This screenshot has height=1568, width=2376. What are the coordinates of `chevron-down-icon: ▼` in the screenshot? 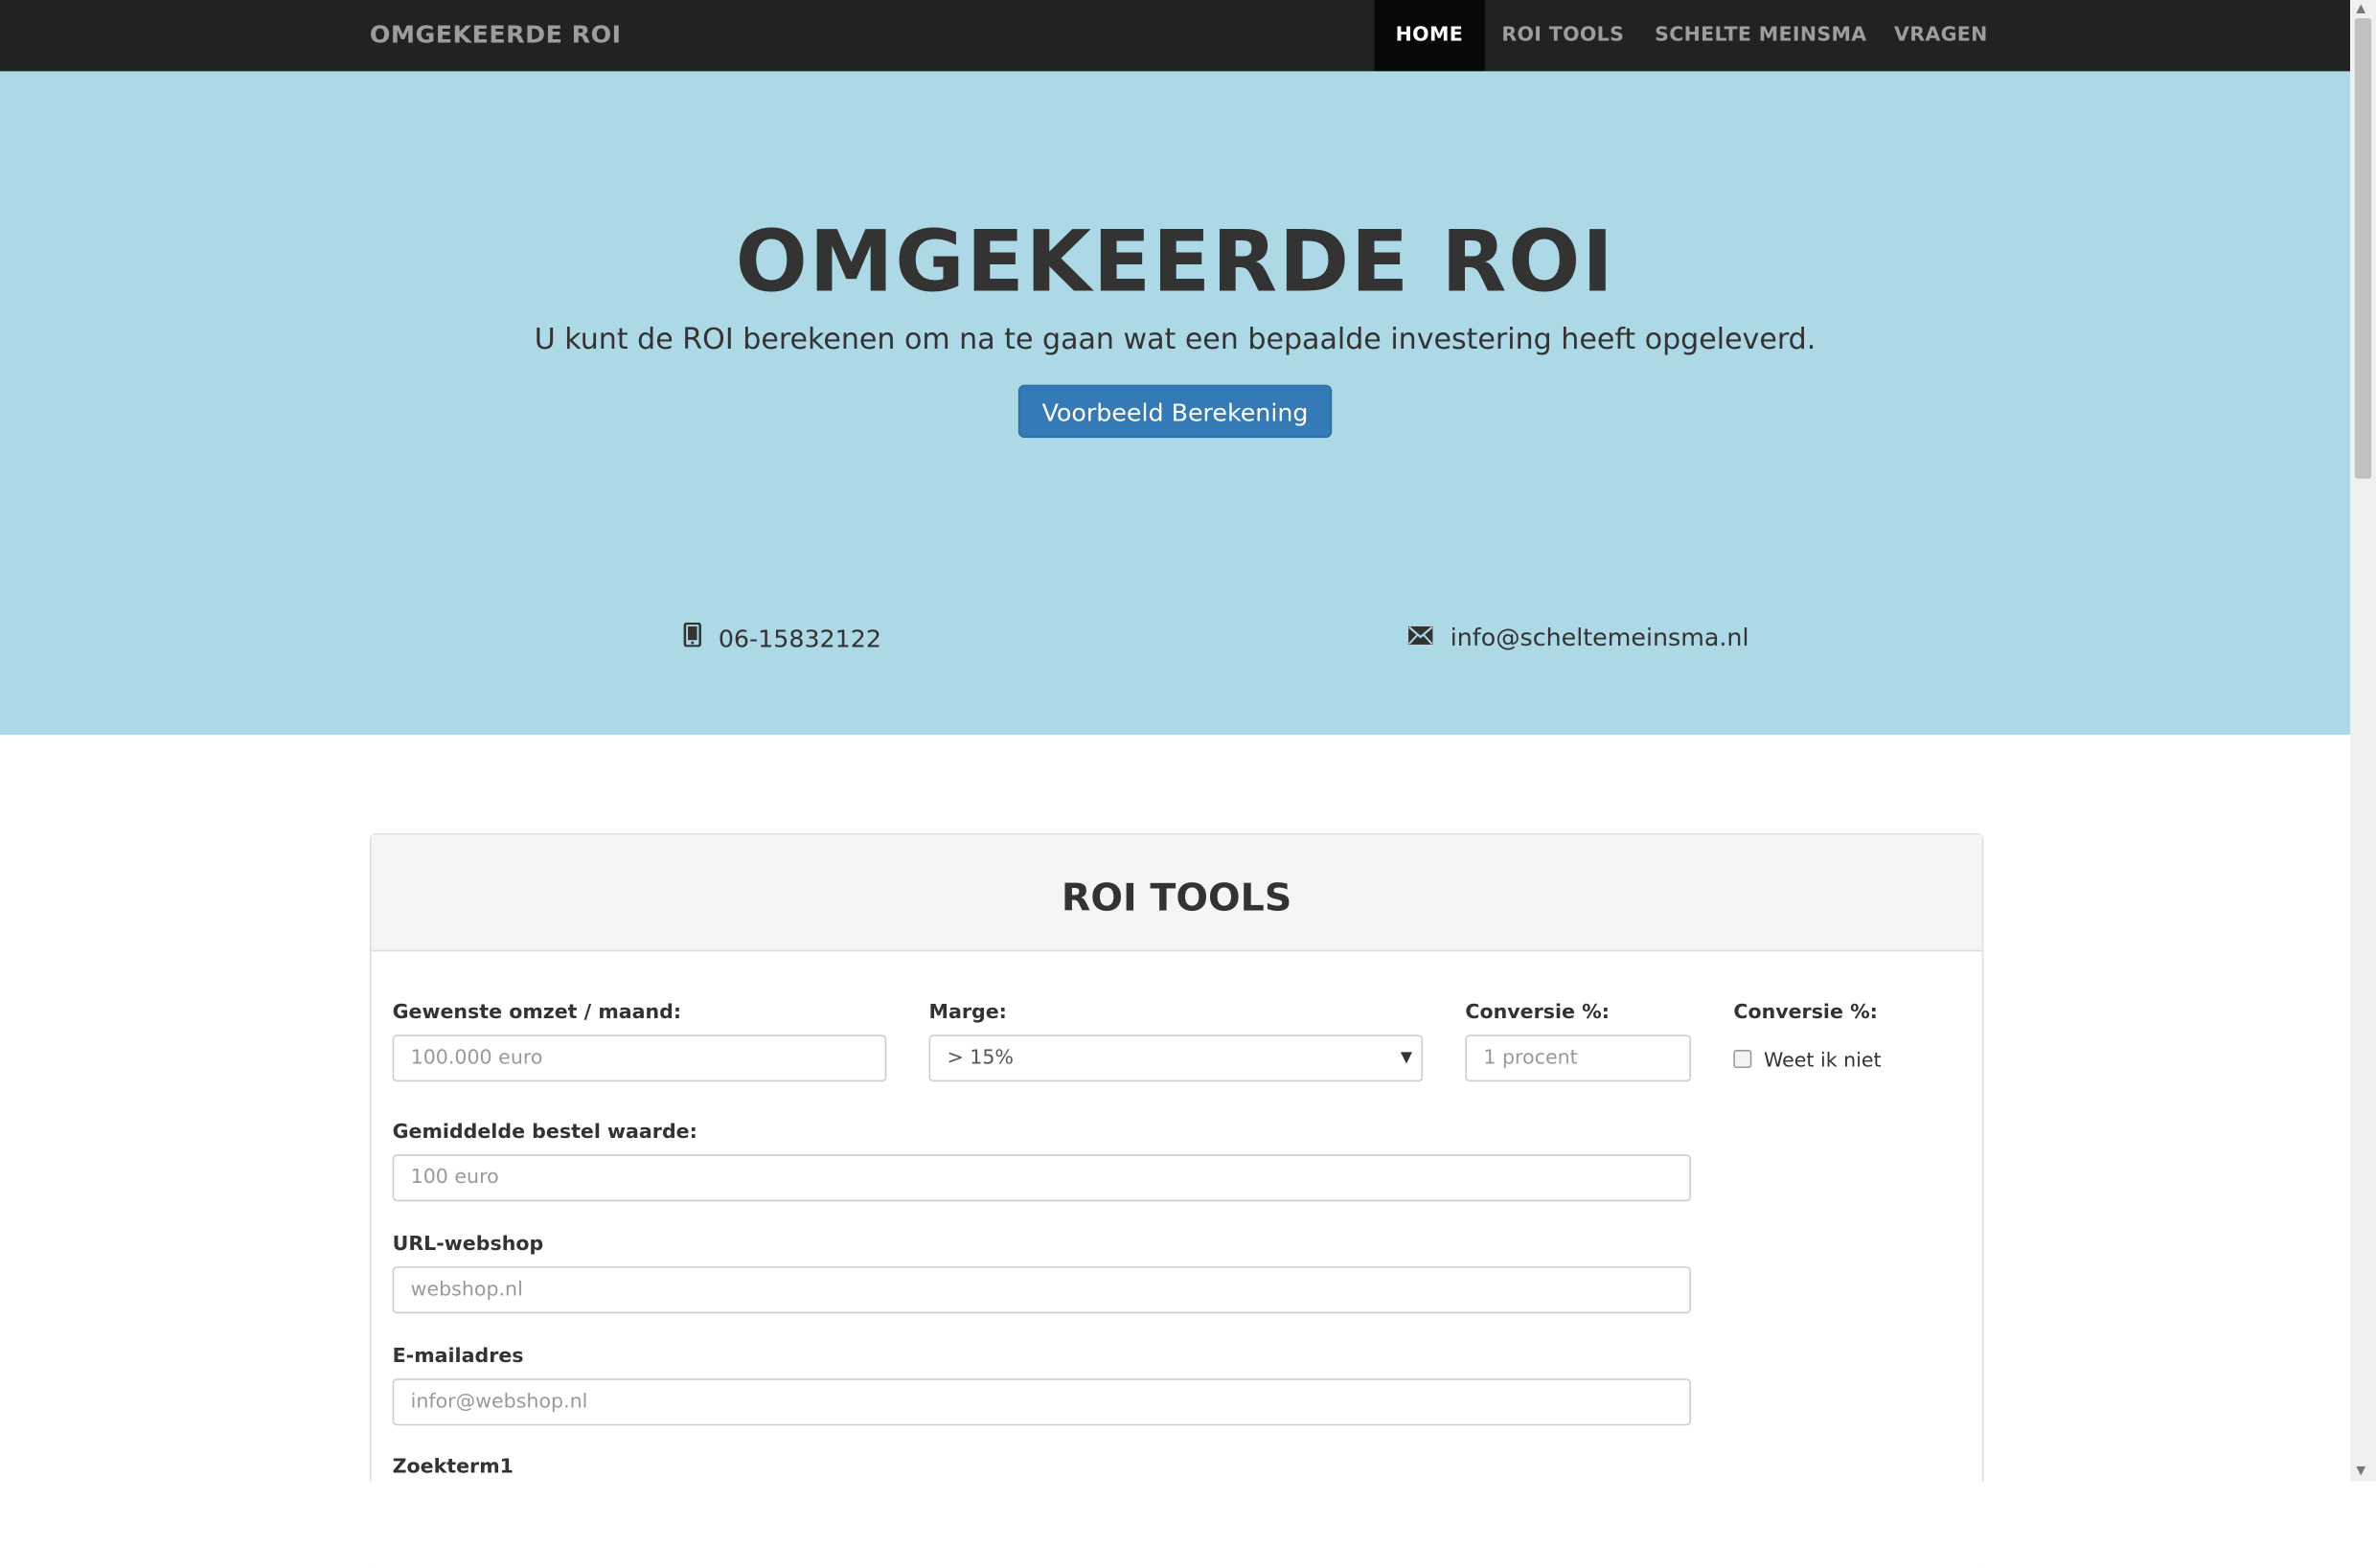 It's located at (1406, 1058).